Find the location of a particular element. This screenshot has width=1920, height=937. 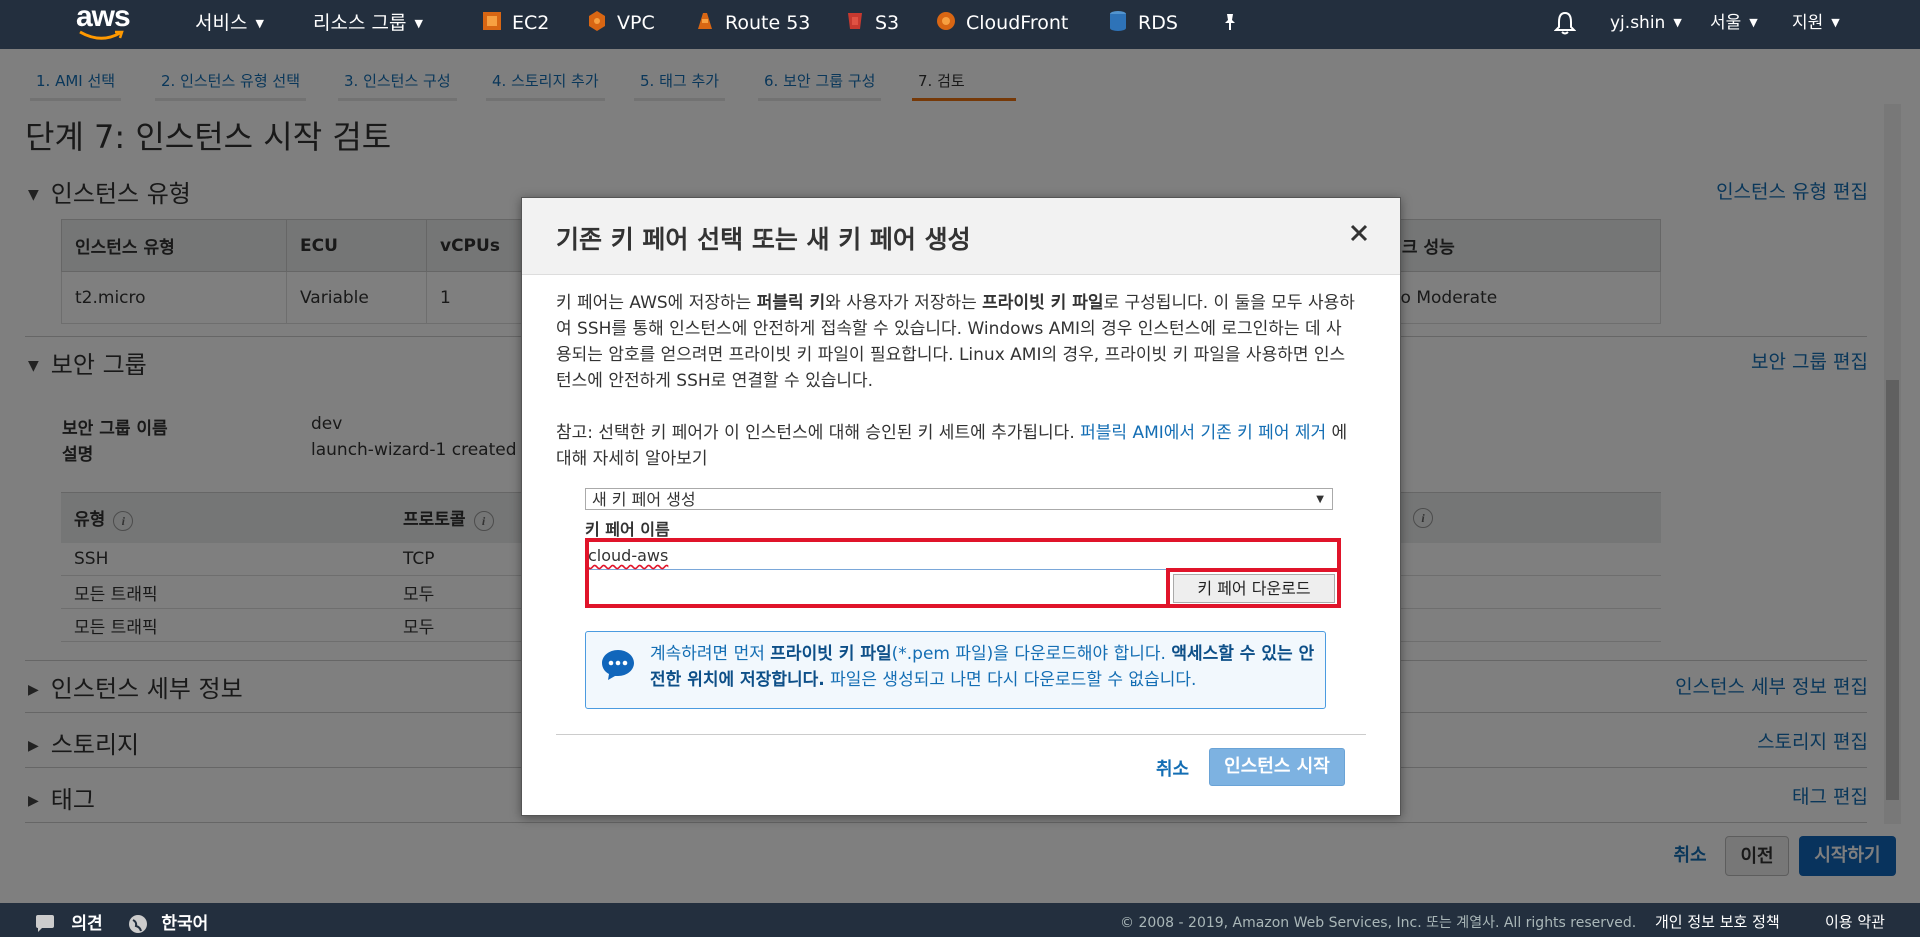

shortcut-cloudfront: CloudFront is located at coordinates (1002, 24).